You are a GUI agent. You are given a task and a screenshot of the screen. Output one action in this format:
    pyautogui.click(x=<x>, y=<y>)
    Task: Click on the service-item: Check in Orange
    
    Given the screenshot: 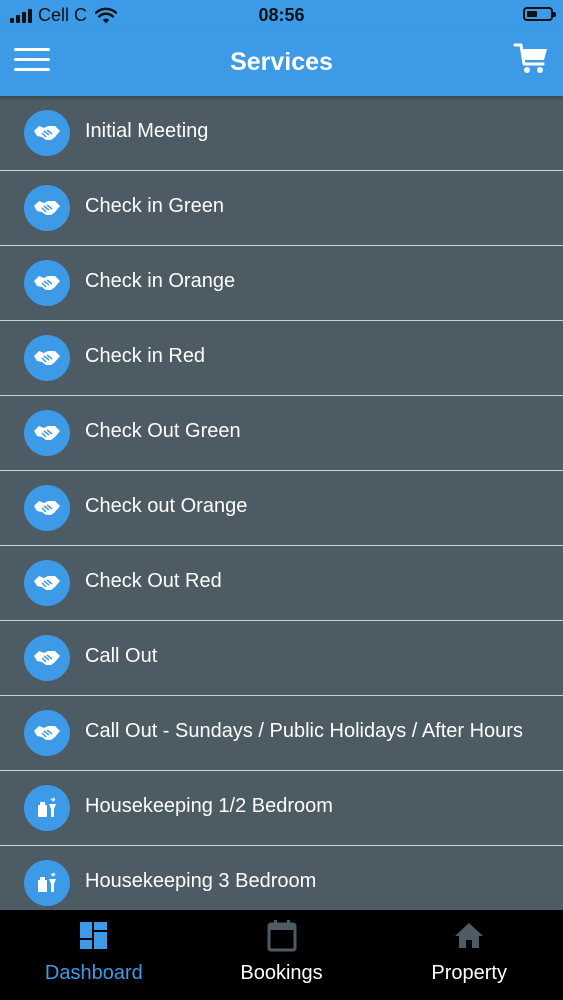 What is the action you would take?
    pyautogui.click(x=281, y=283)
    